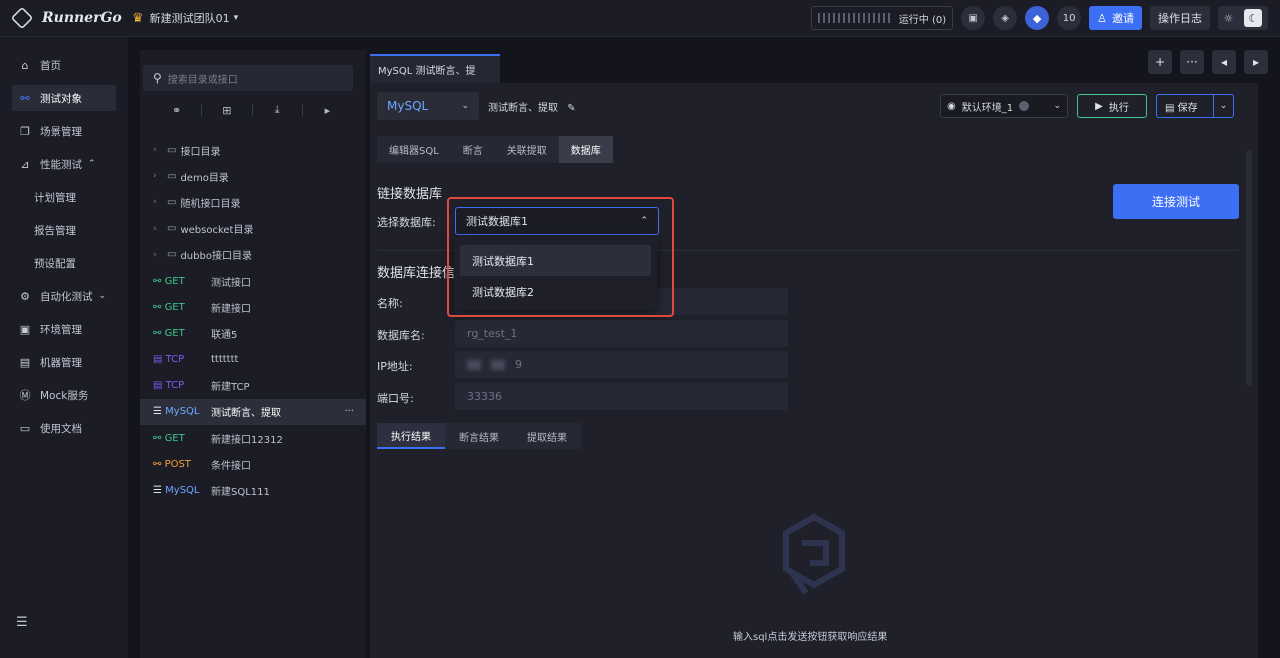 Image resolution: width=1280 pixels, height=658 pixels. Describe the element at coordinates (1123, 18) in the screenshot. I see `invite-label: 邀请` at that location.